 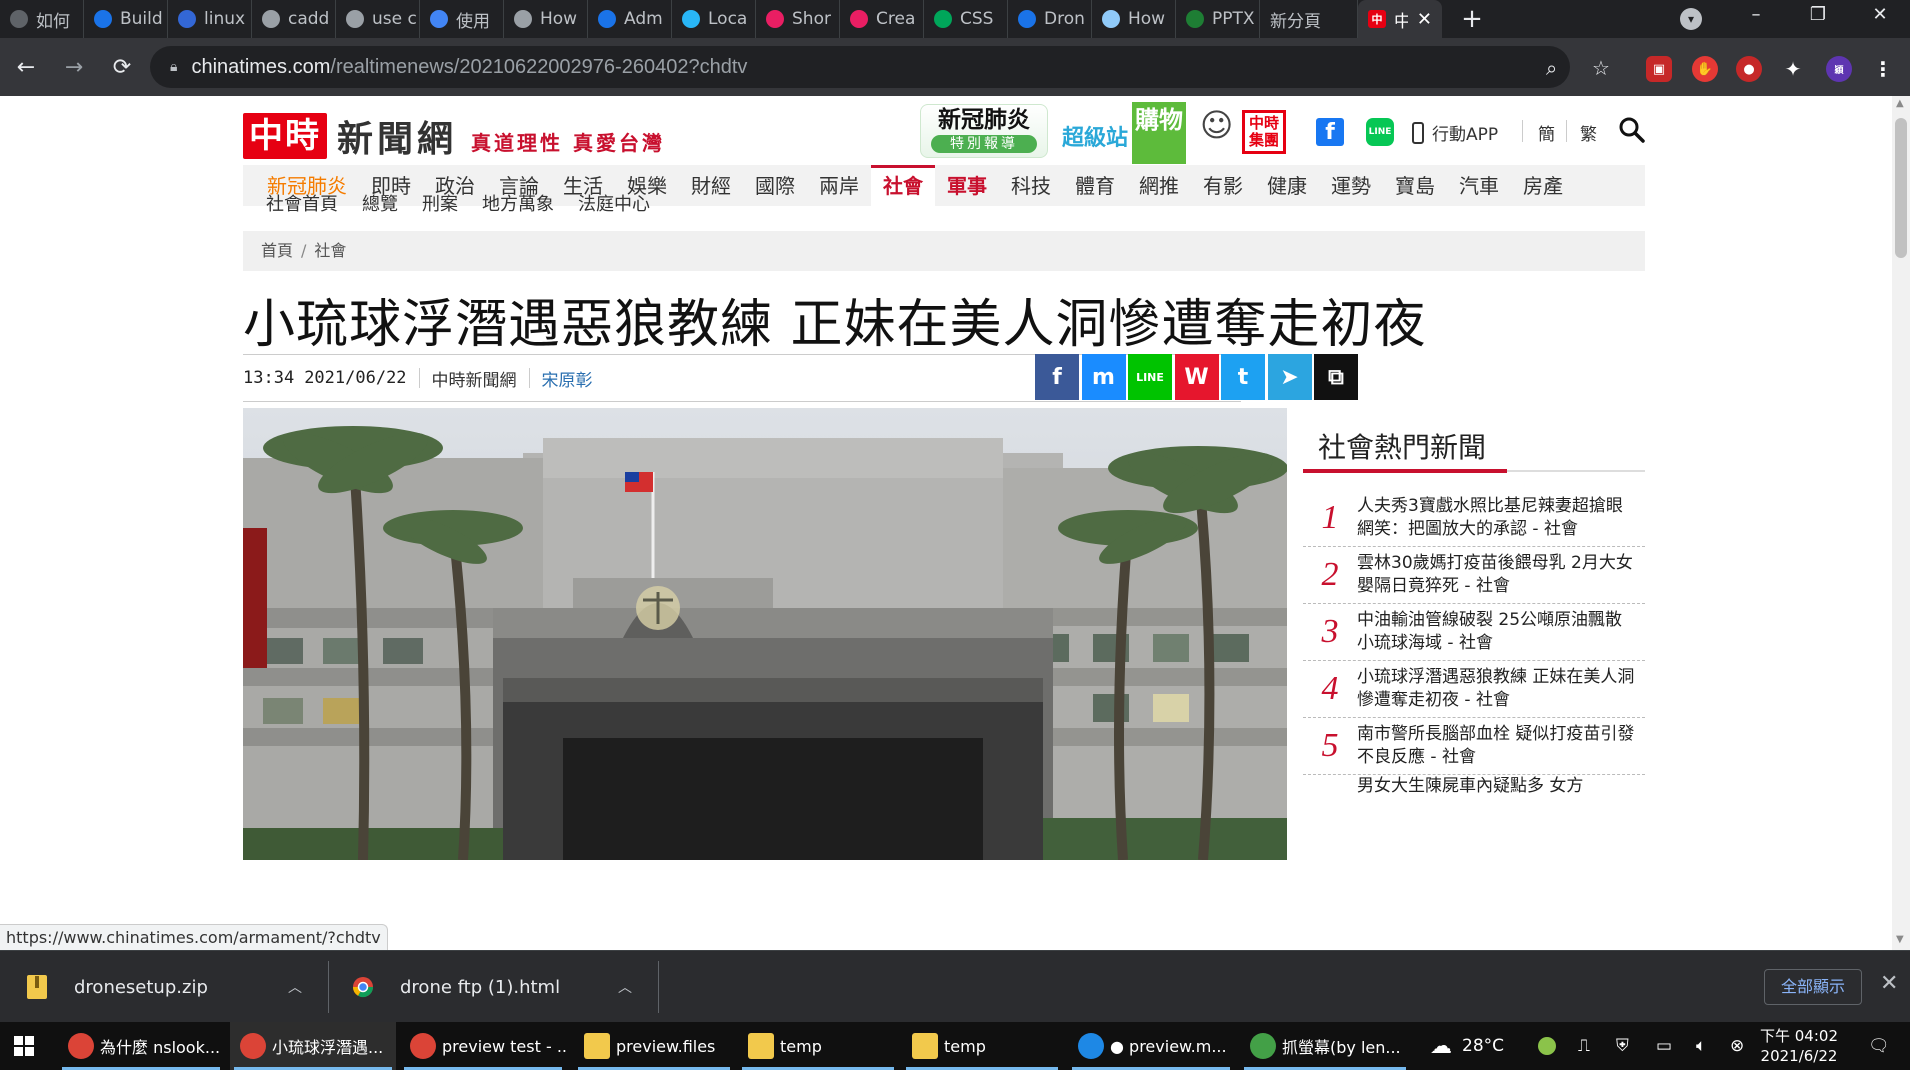 I want to click on scroll-down-icon: ▼, so click(x=1900, y=939).